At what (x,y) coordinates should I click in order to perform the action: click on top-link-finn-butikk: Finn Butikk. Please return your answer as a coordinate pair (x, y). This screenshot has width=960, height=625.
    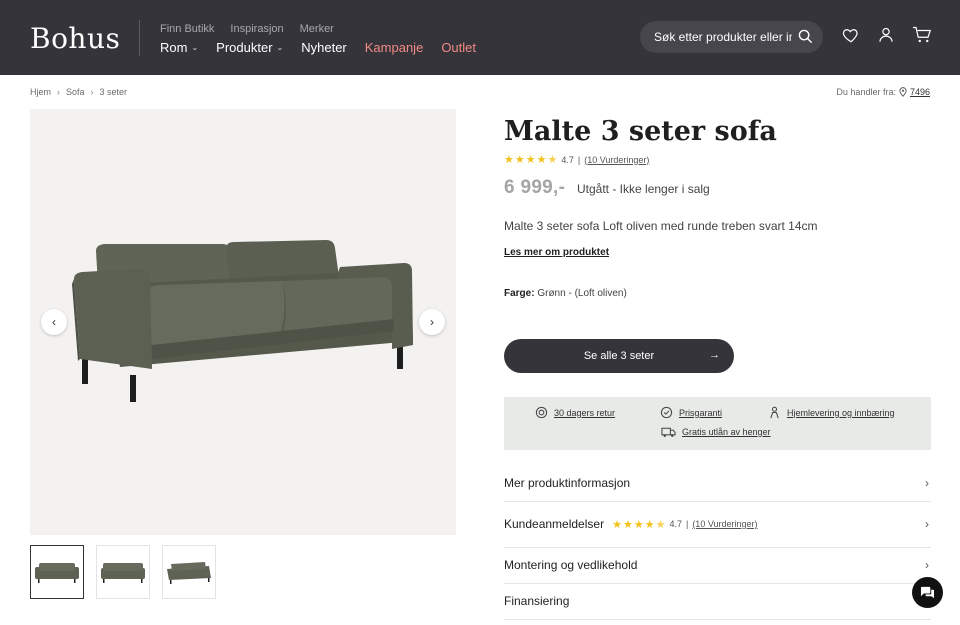
    Looking at the image, I should click on (187, 29).